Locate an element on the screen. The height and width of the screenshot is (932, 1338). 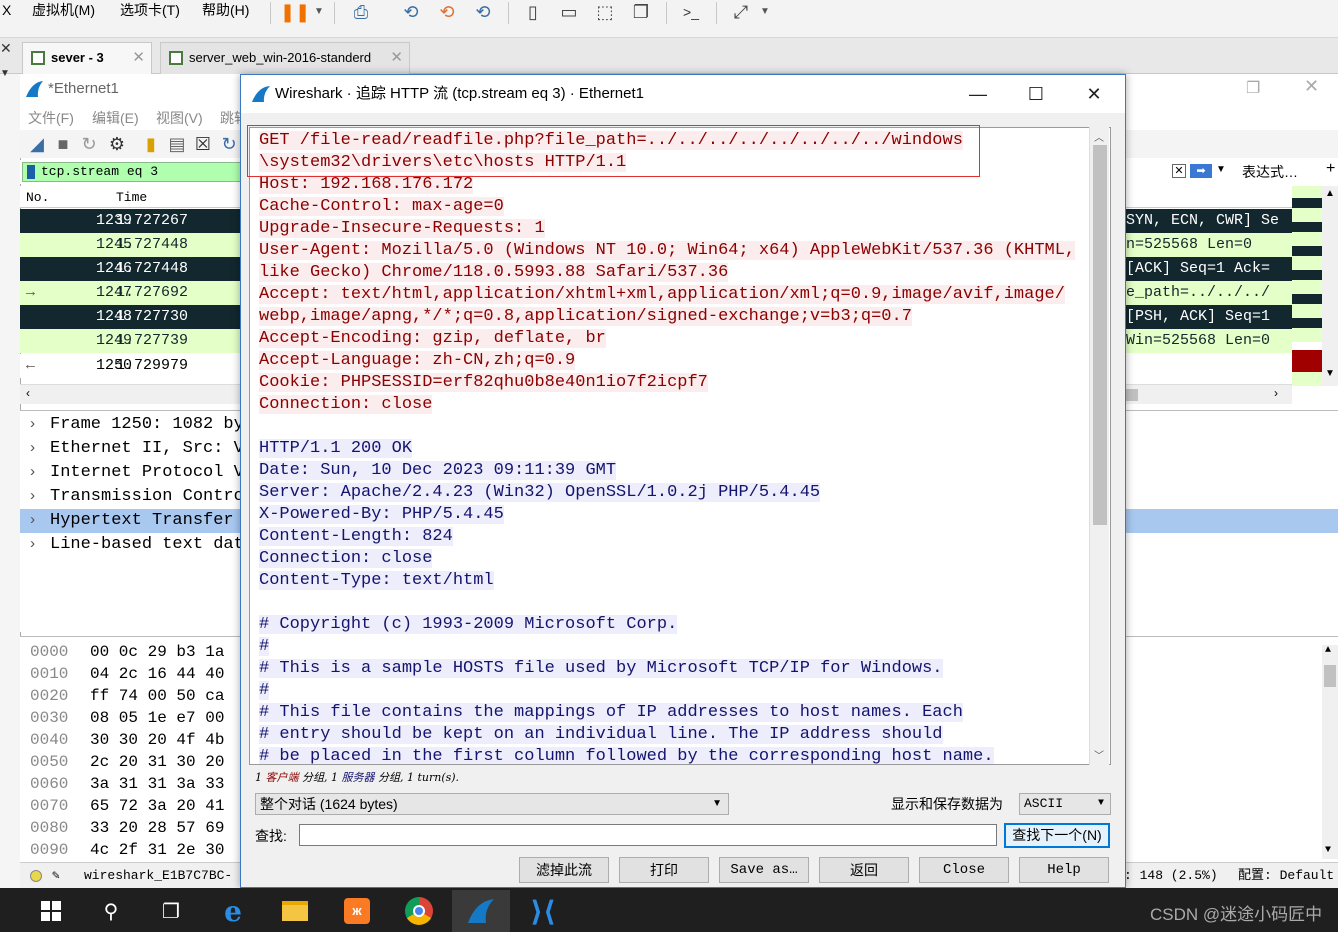
chrome-icon is located at coordinates (419, 911).